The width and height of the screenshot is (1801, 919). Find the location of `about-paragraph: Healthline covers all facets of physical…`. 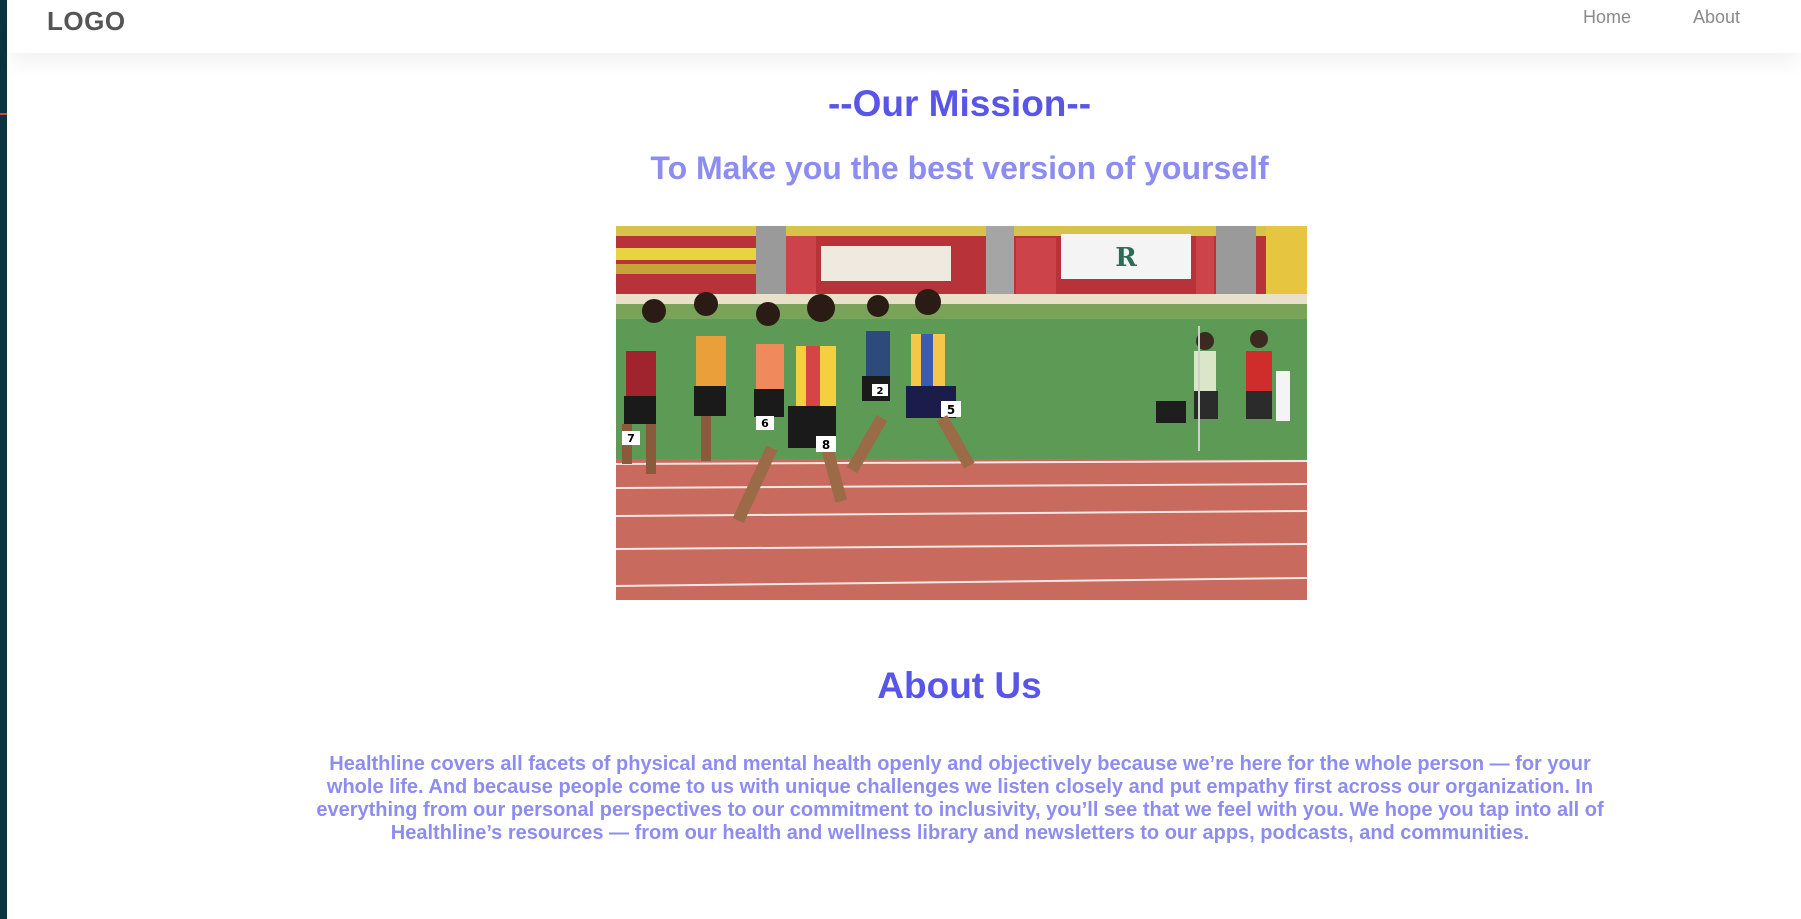

about-paragraph: Healthline covers all facets of physical… is located at coordinates (960, 798).